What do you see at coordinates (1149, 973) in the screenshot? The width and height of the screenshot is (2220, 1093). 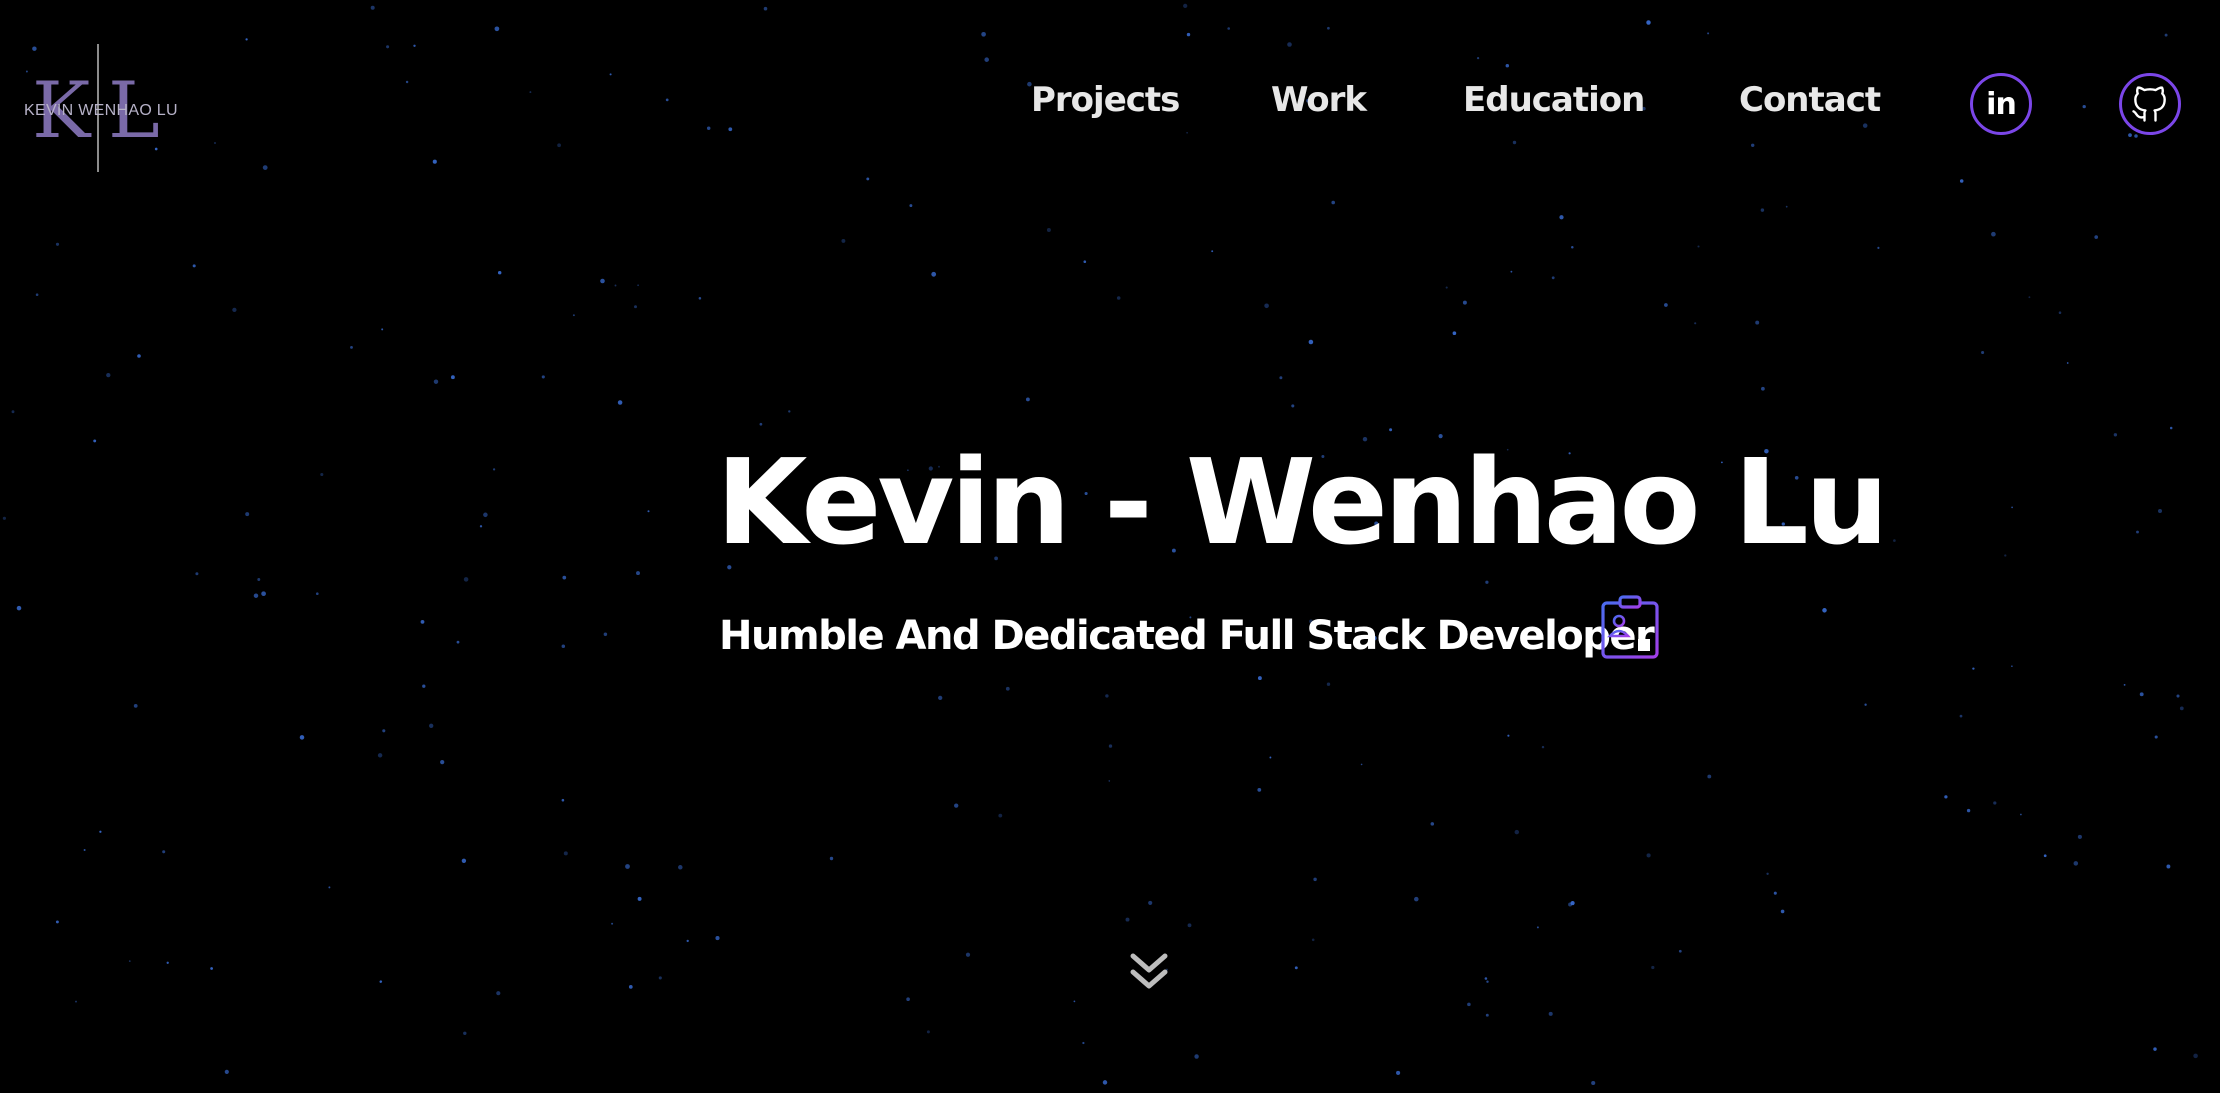 I see `chevron-double-down-icon` at bounding box center [1149, 973].